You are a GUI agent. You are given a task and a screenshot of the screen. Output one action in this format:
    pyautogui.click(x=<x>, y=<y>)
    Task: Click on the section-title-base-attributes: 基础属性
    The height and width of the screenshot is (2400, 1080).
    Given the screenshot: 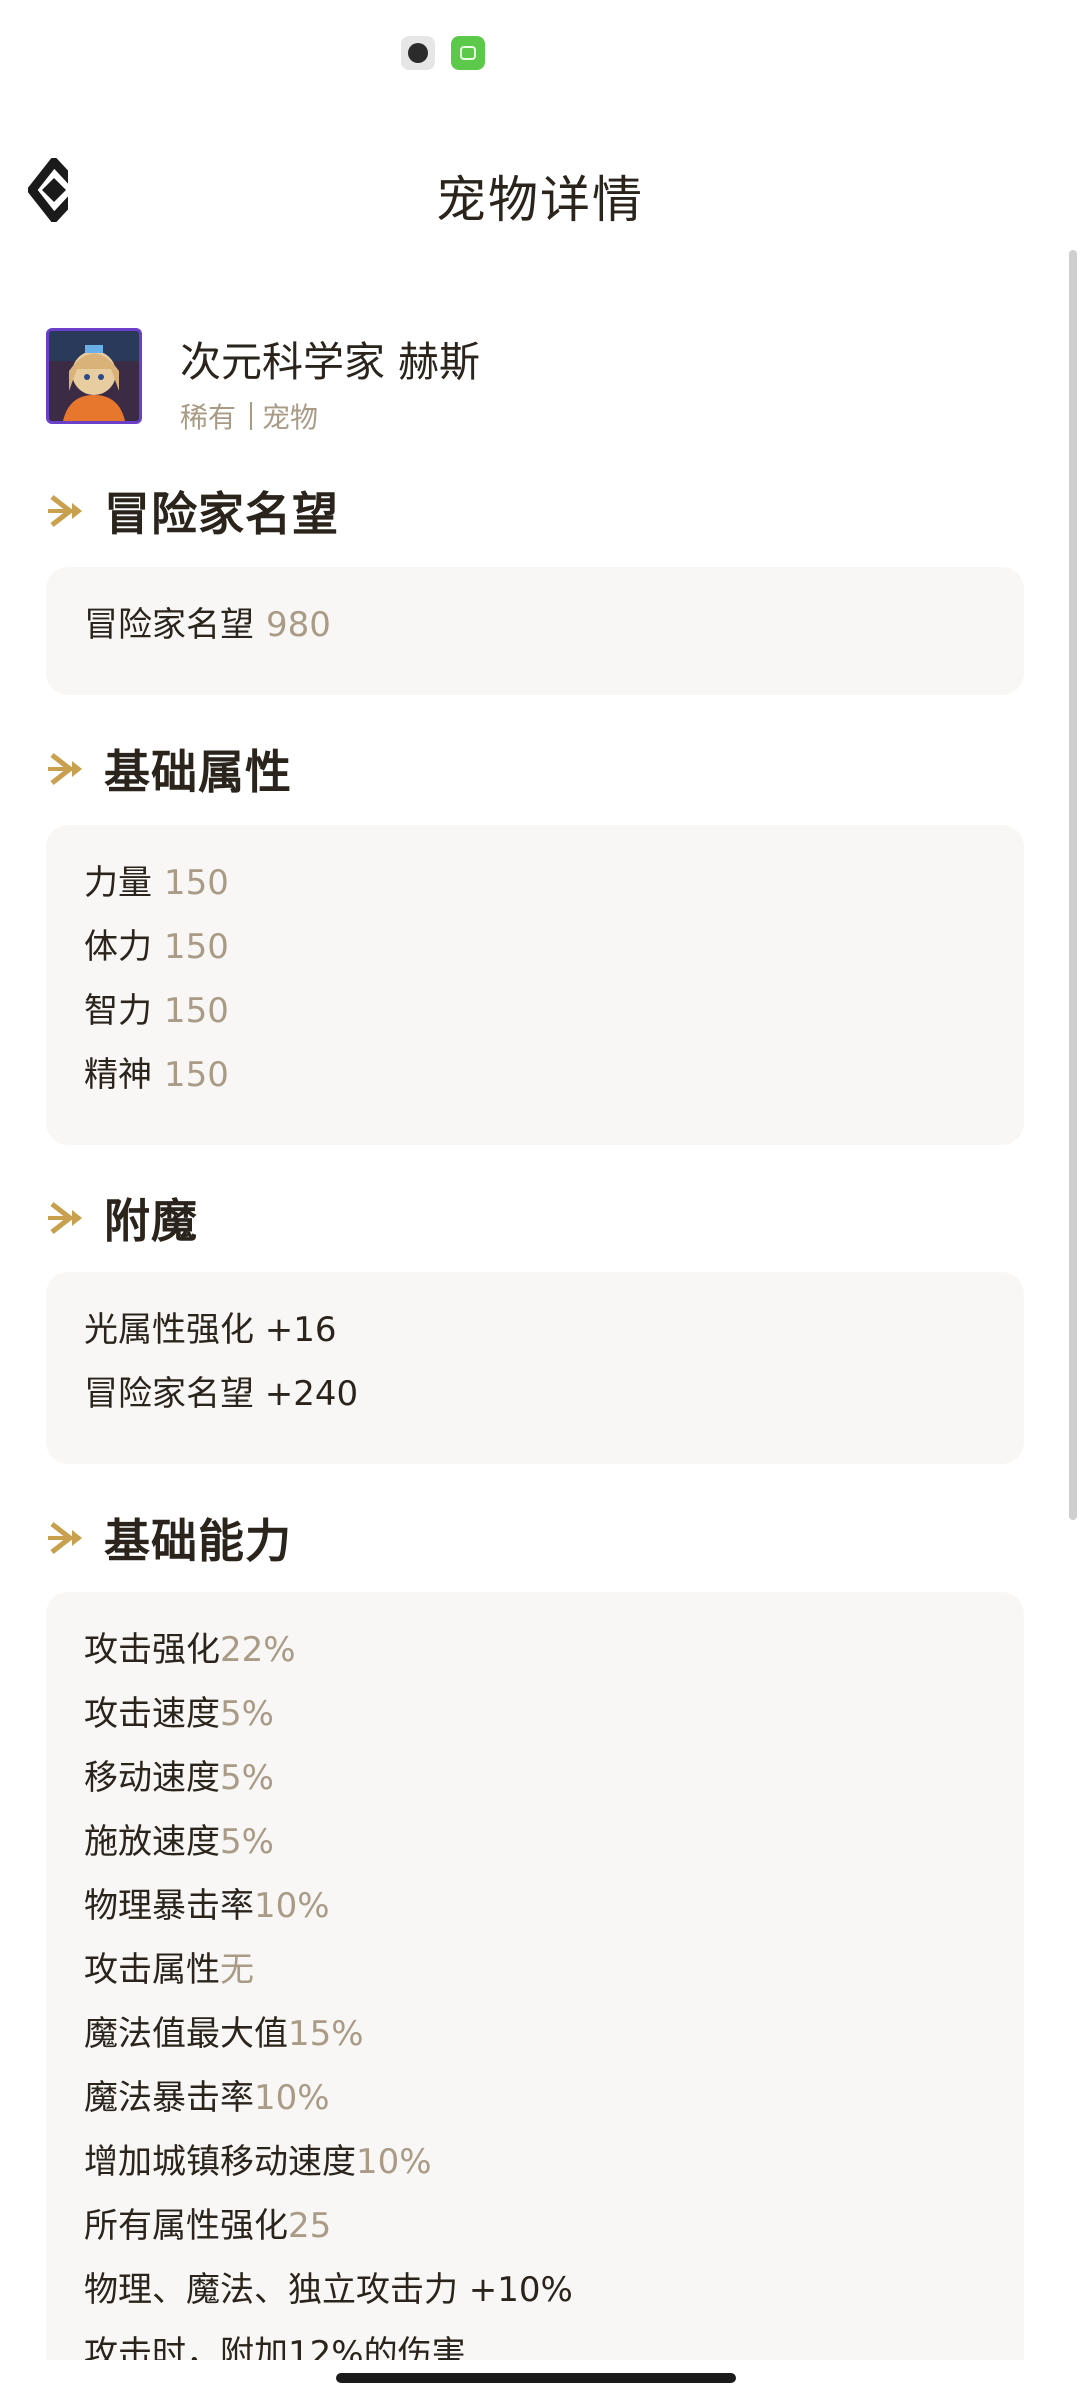 What is the action you would take?
    pyautogui.click(x=169, y=769)
    